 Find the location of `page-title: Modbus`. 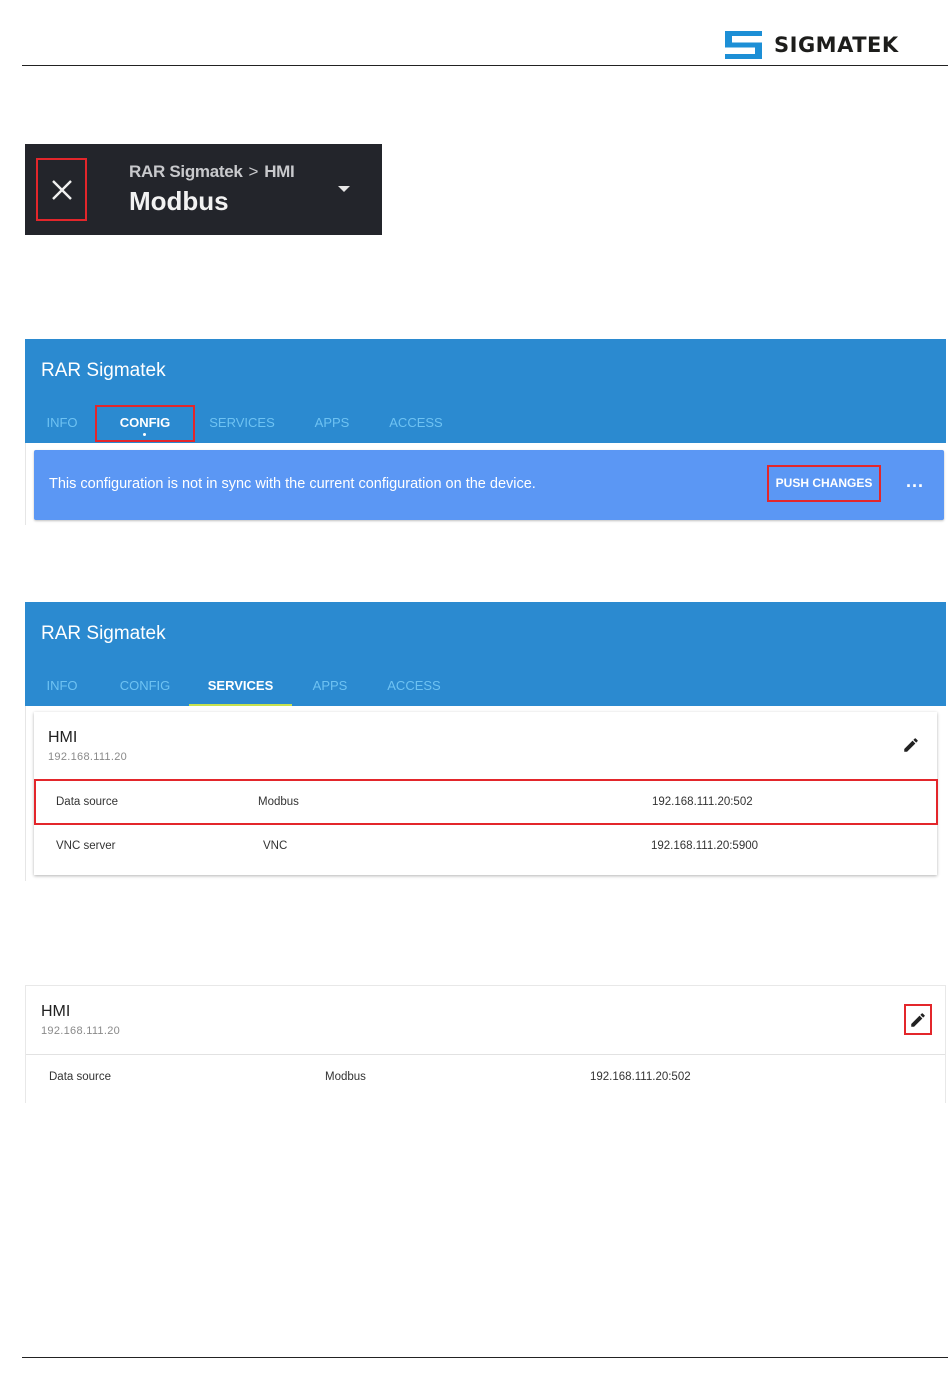

page-title: Modbus is located at coordinates (179, 201).